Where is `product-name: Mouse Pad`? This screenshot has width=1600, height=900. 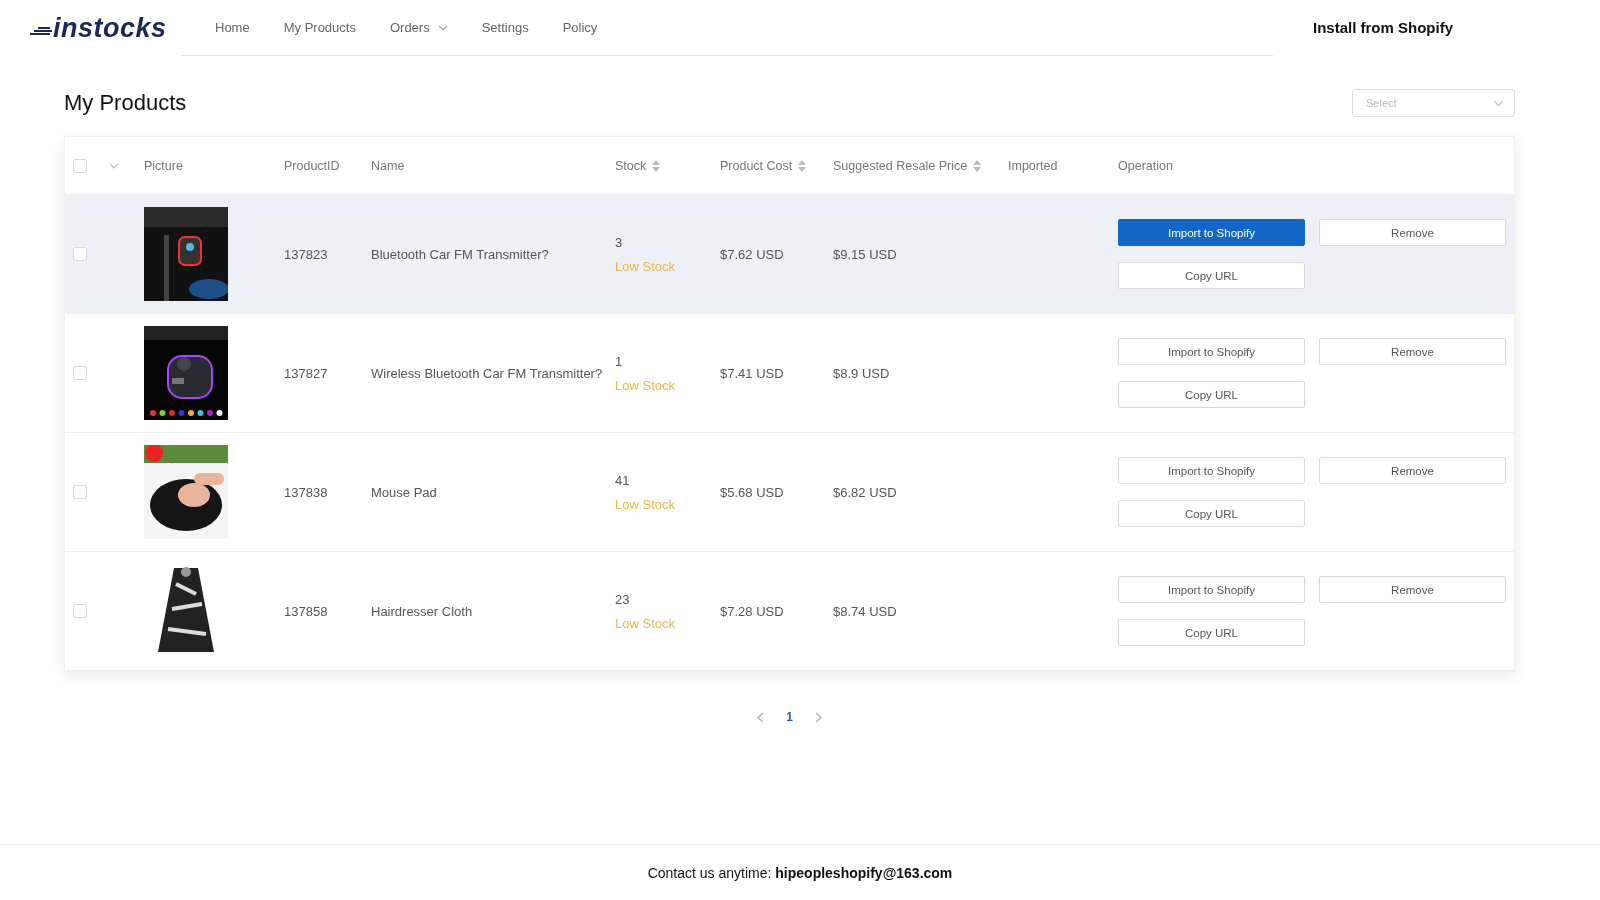 product-name: Mouse Pad is located at coordinates (404, 492).